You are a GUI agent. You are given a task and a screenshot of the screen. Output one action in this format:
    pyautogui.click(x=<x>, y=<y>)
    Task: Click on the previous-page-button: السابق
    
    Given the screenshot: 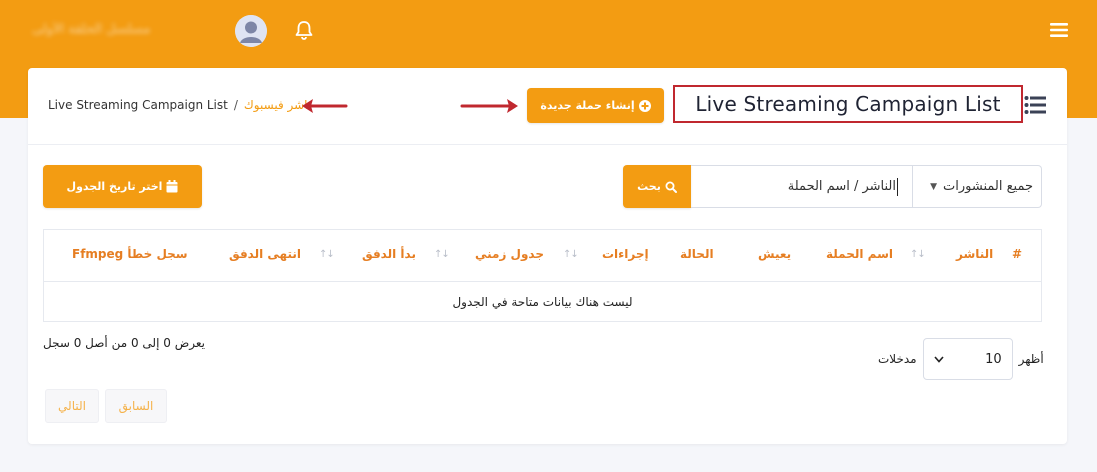 What is the action you would take?
    pyautogui.click(x=136, y=406)
    